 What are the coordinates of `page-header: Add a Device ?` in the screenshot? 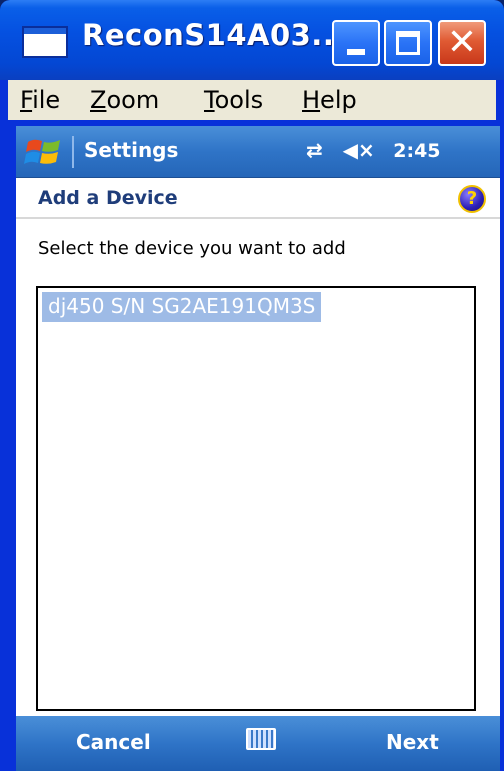 It's located at (258, 199).